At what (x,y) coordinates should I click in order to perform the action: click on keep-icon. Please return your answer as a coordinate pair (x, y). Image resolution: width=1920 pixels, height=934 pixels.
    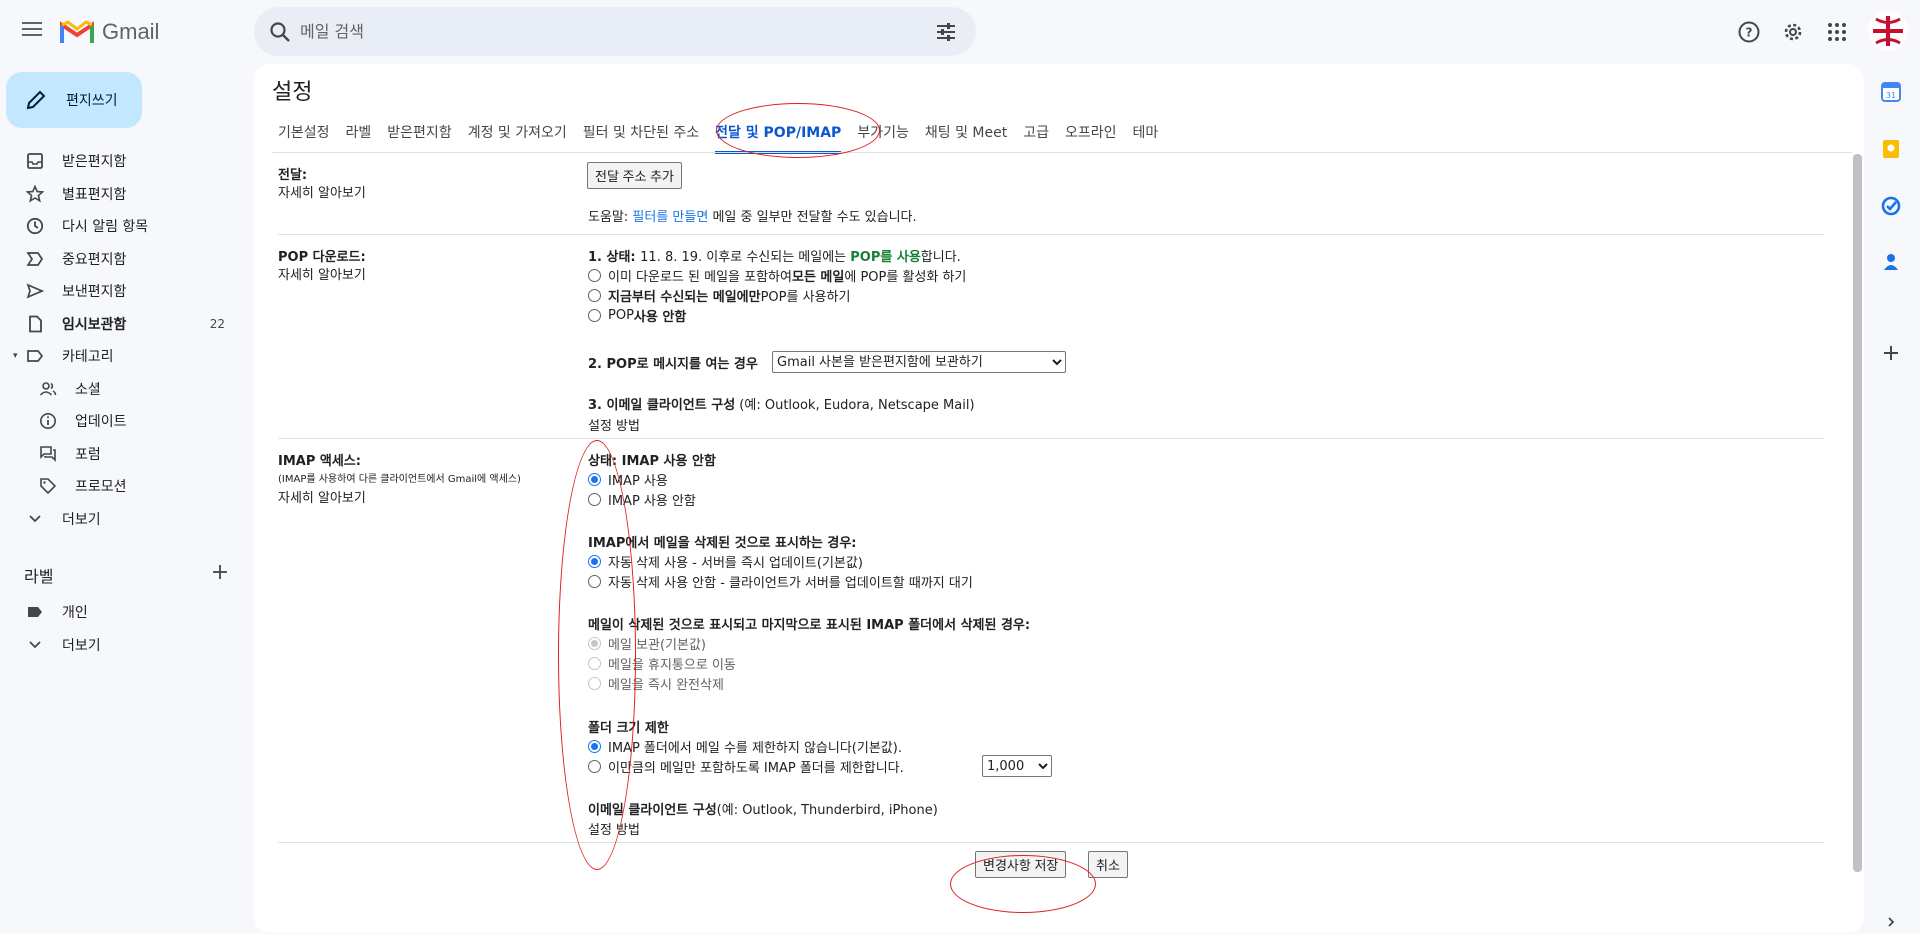
    Looking at the image, I should click on (1891, 149).